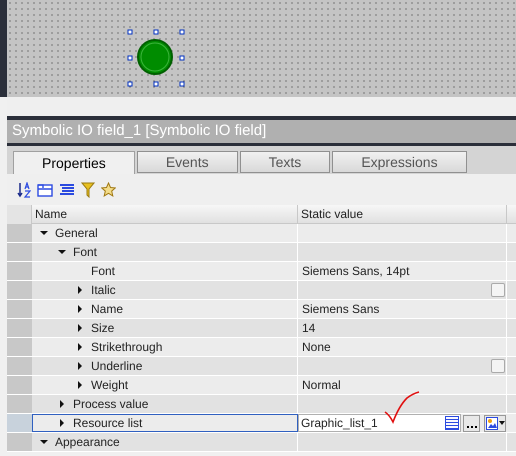 Image resolution: width=516 pixels, height=456 pixels. What do you see at coordinates (156, 58) in the screenshot?
I see `indicator-lamp` at bounding box center [156, 58].